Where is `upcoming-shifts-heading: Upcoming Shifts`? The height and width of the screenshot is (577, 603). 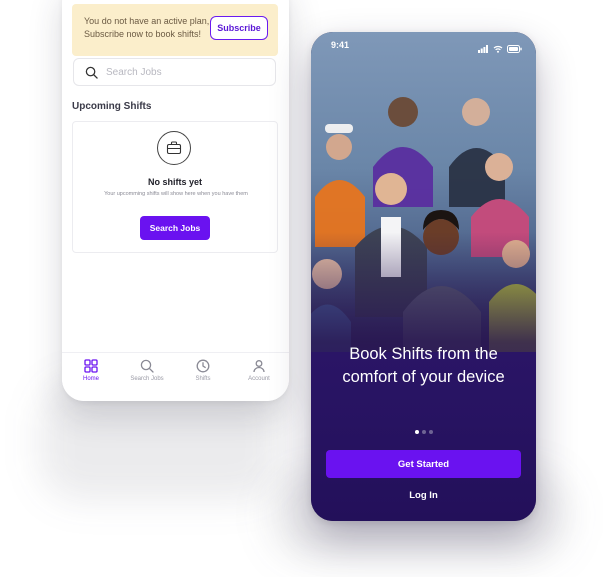
upcoming-shifts-heading: Upcoming Shifts is located at coordinates (112, 106).